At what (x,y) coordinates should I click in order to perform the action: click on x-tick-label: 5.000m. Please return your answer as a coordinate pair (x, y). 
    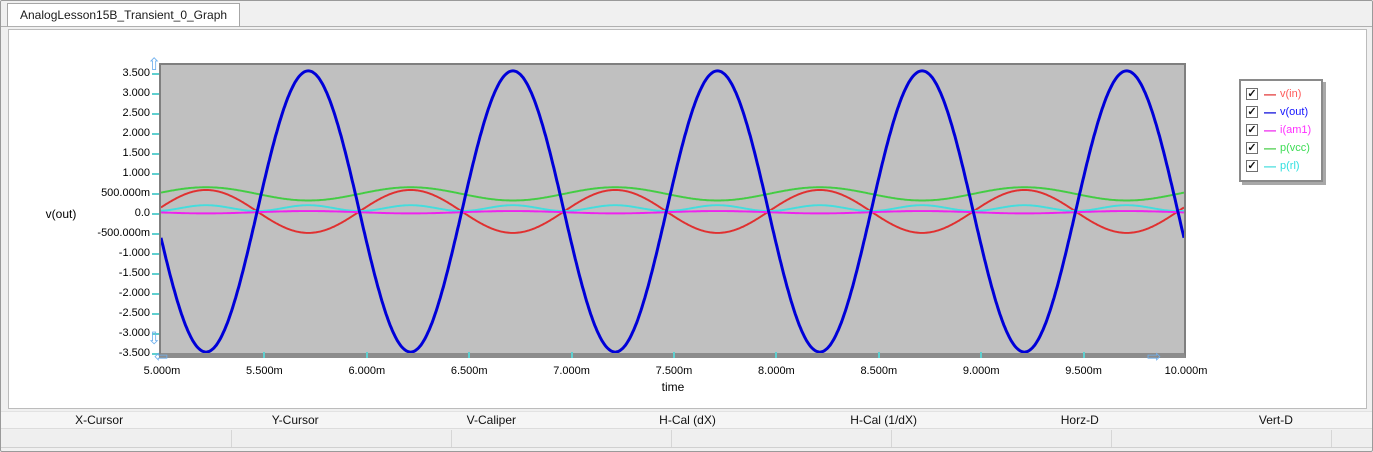
    Looking at the image, I should click on (162, 371).